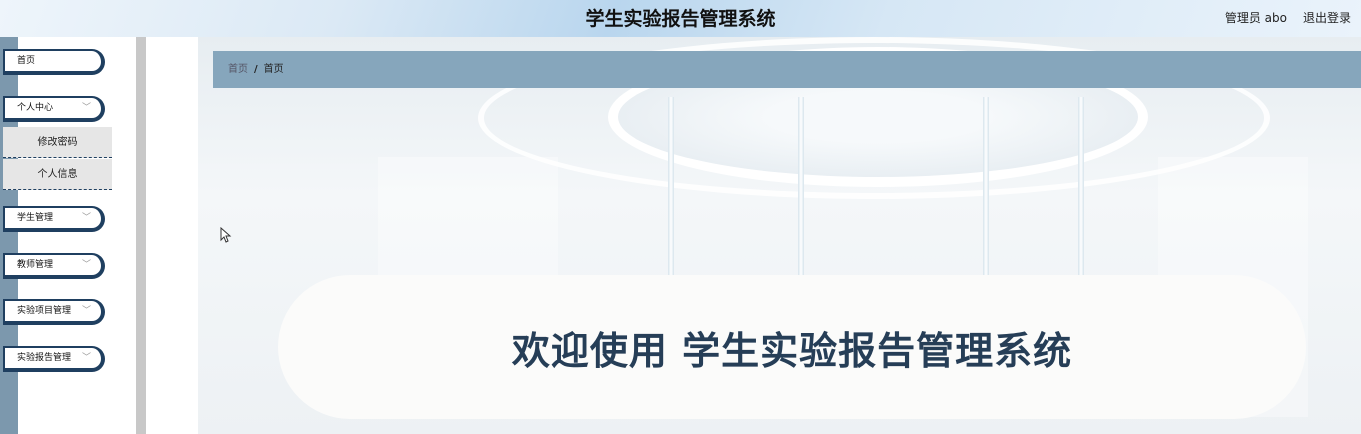 The width and height of the screenshot is (1361, 434). What do you see at coordinates (35, 108) in the screenshot?
I see `sidebar-item-label: 个人中心` at bounding box center [35, 108].